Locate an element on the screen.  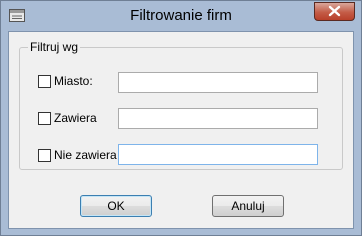
label-nie-zawiera: Nie zawiera is located at coordinates (85, 155).